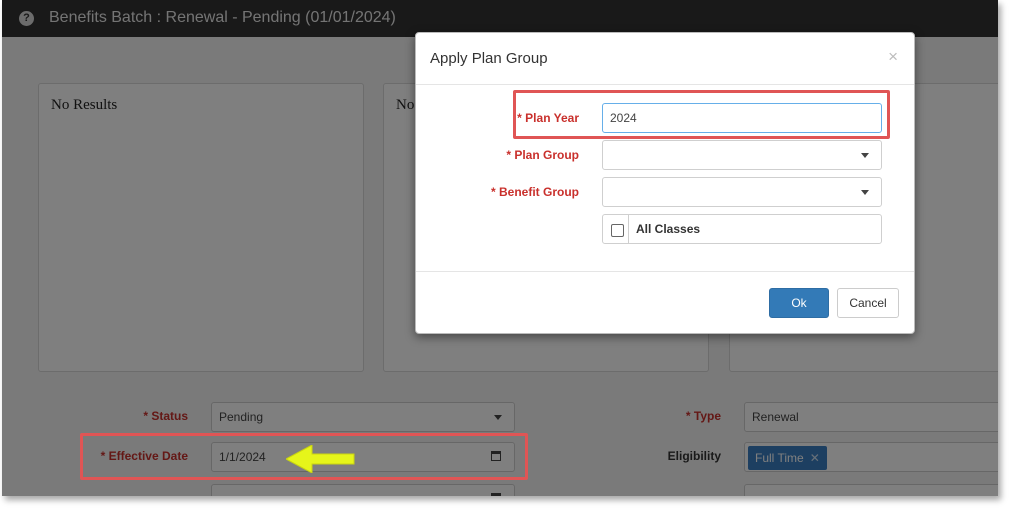  I want to click on footer-divider, so click(665, 271).